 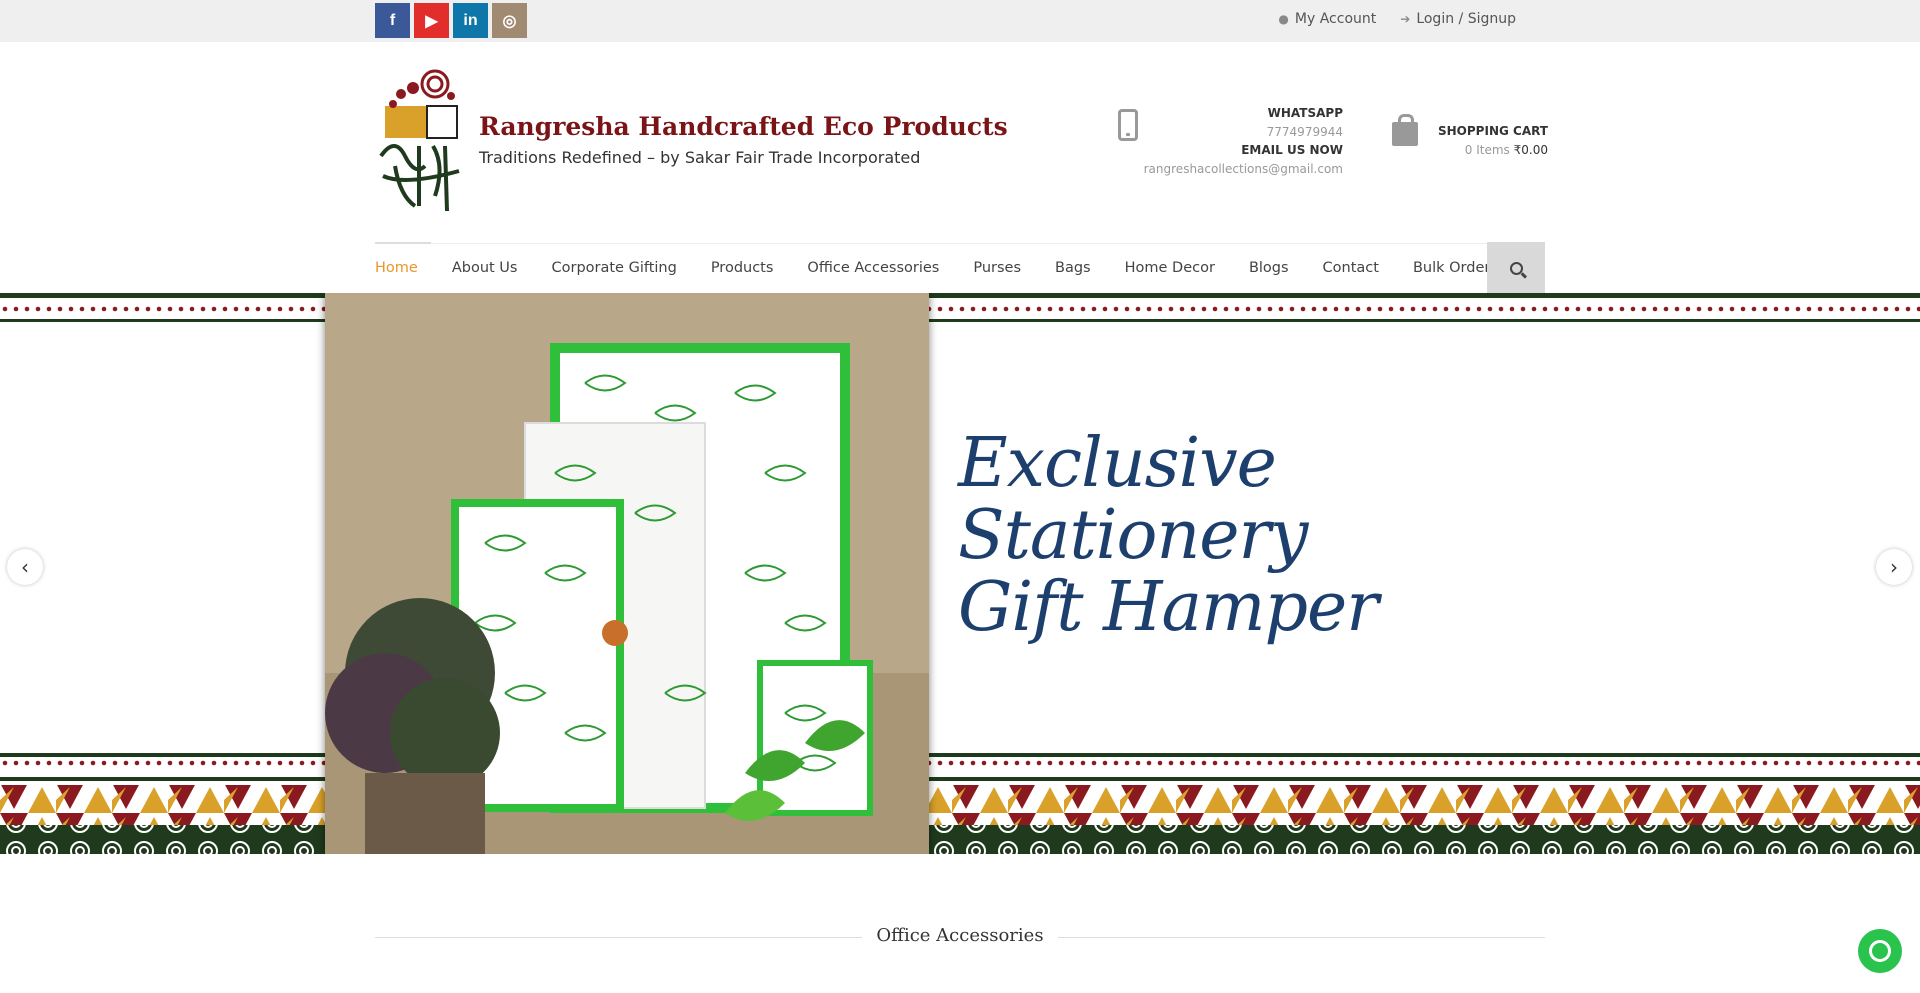 I want to click on nav-active-indicator, so click(x=403, y=243).